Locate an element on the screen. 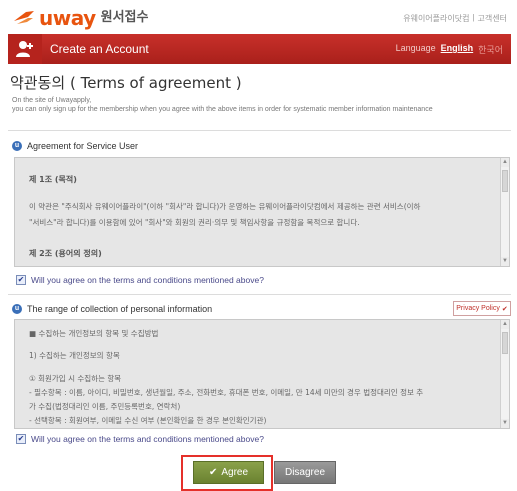 This screenshot has height=491, width=517. top-header: uway 원서접수 유웨이어플라이닷컴 | 고객센터 is located at coordinates (258, 17).